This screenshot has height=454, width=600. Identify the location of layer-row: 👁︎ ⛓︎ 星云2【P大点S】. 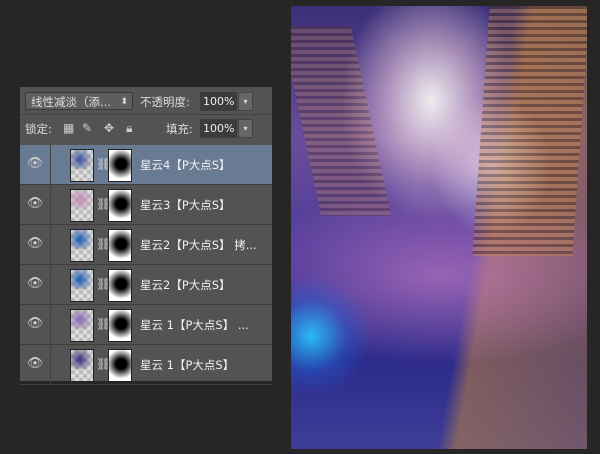
(146, 285).